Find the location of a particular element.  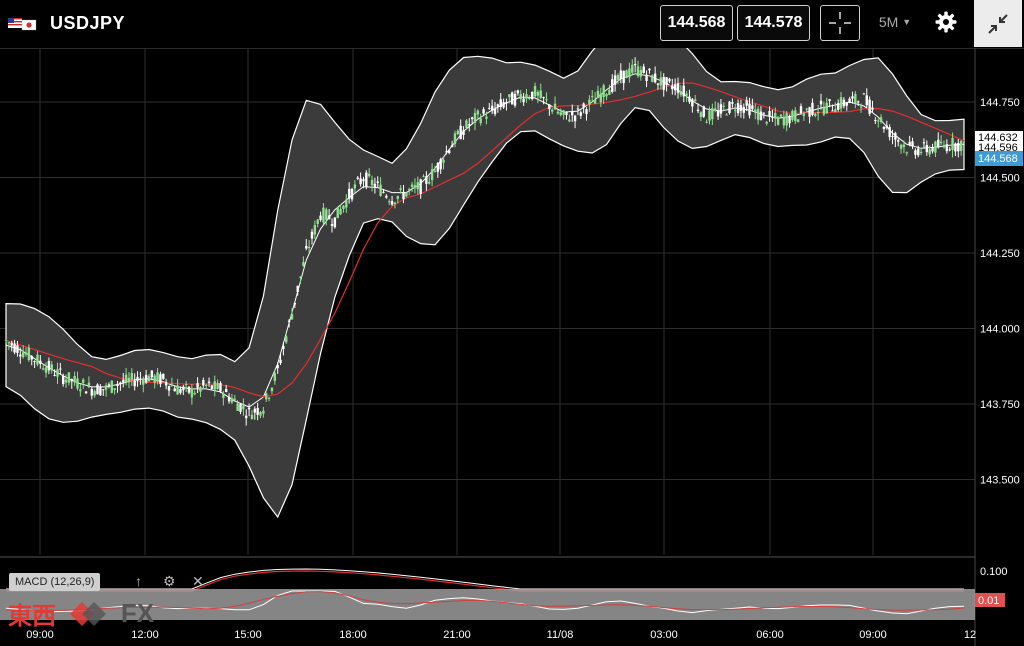

up-arrow-icon: ↑ is located at coordinates (138, 581).